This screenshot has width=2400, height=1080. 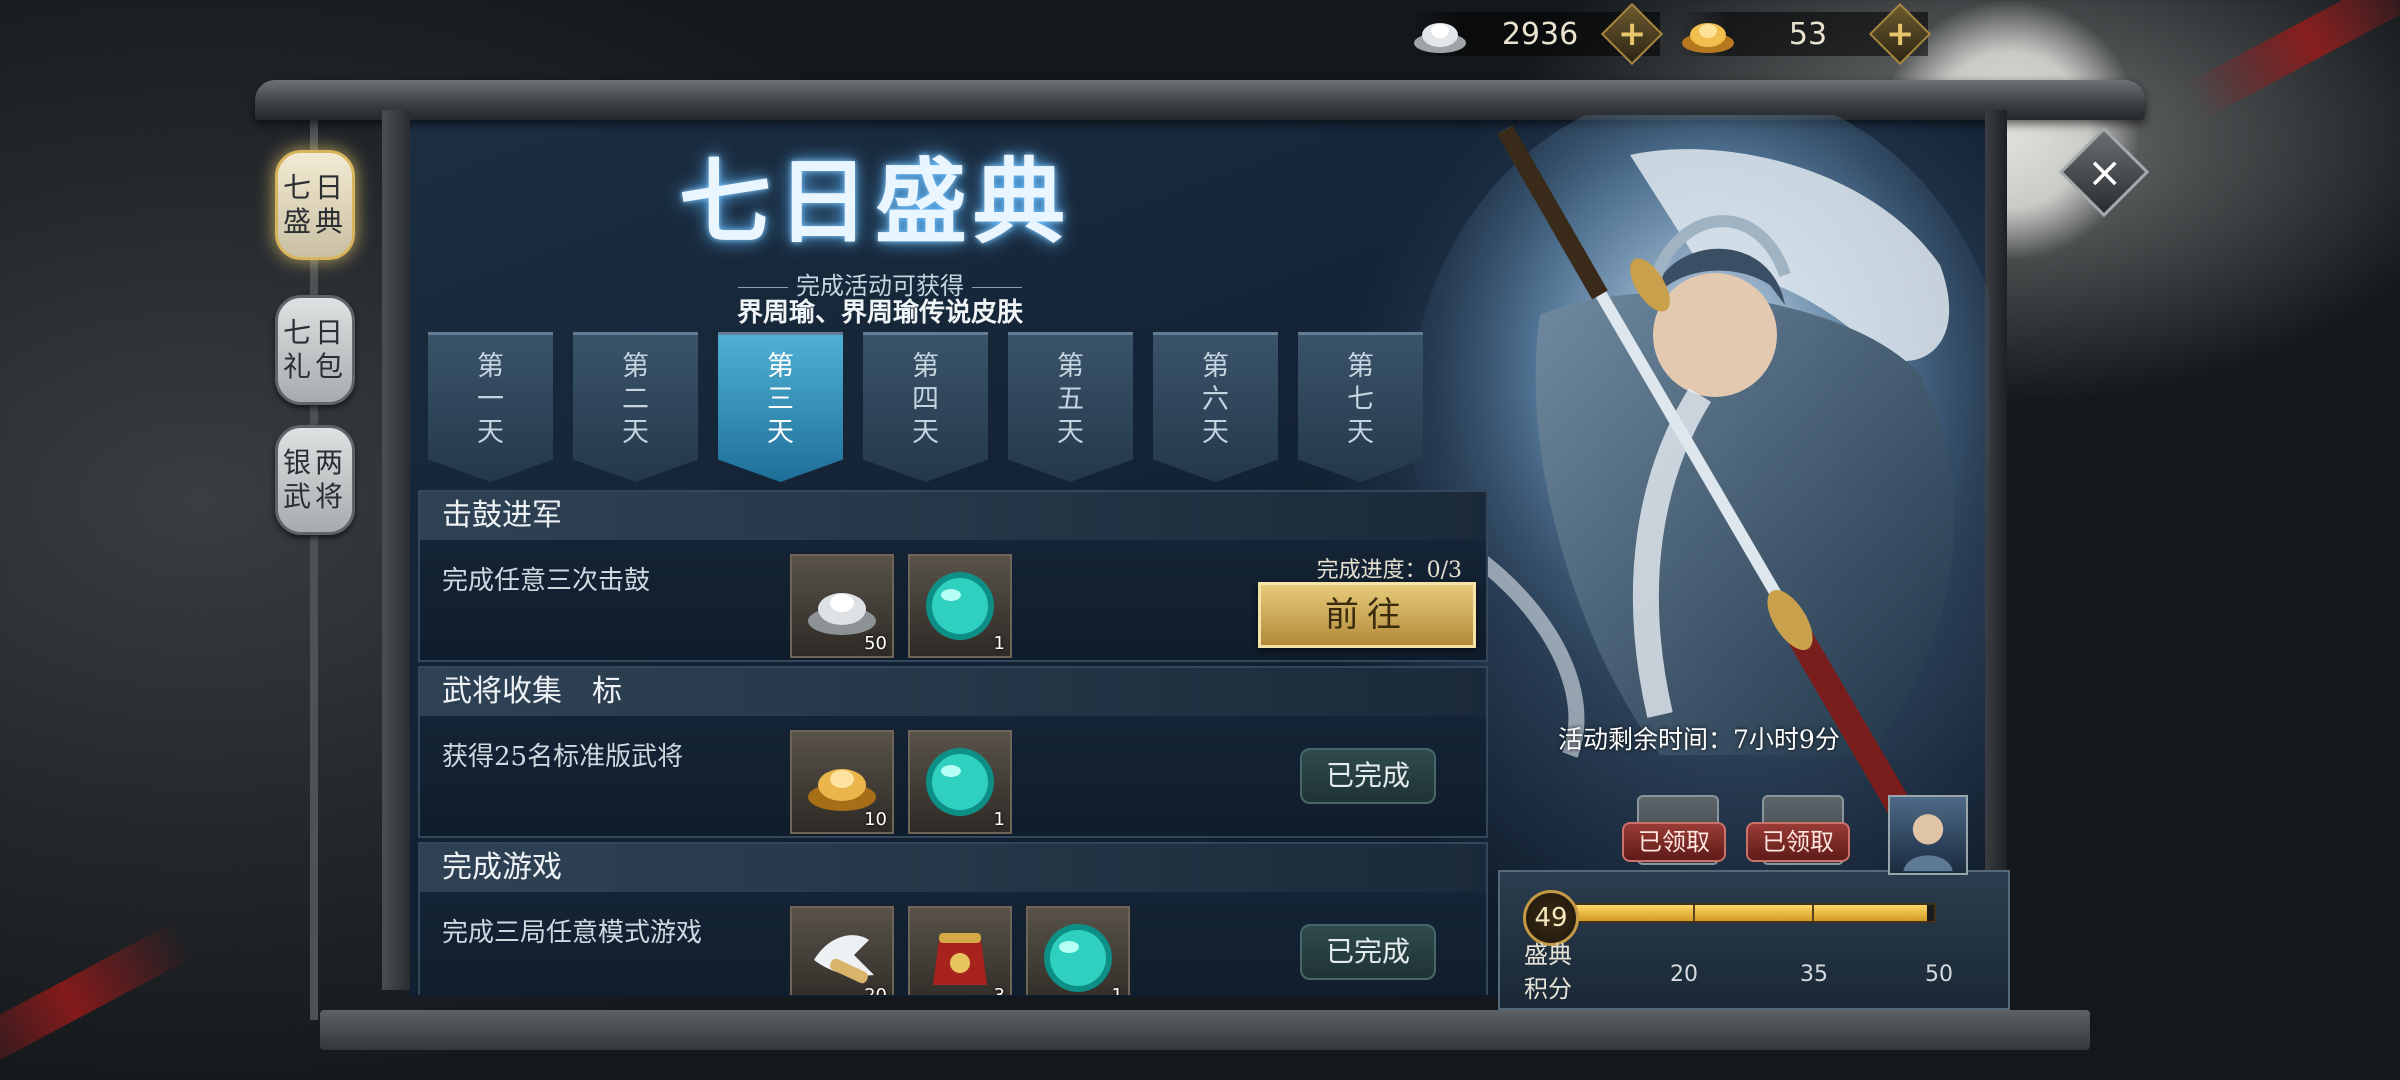 What do you see at coordinates (1928, 841) in the screenshot?
I see `hero-portrait-icon` at bounding box center [1928, 841].